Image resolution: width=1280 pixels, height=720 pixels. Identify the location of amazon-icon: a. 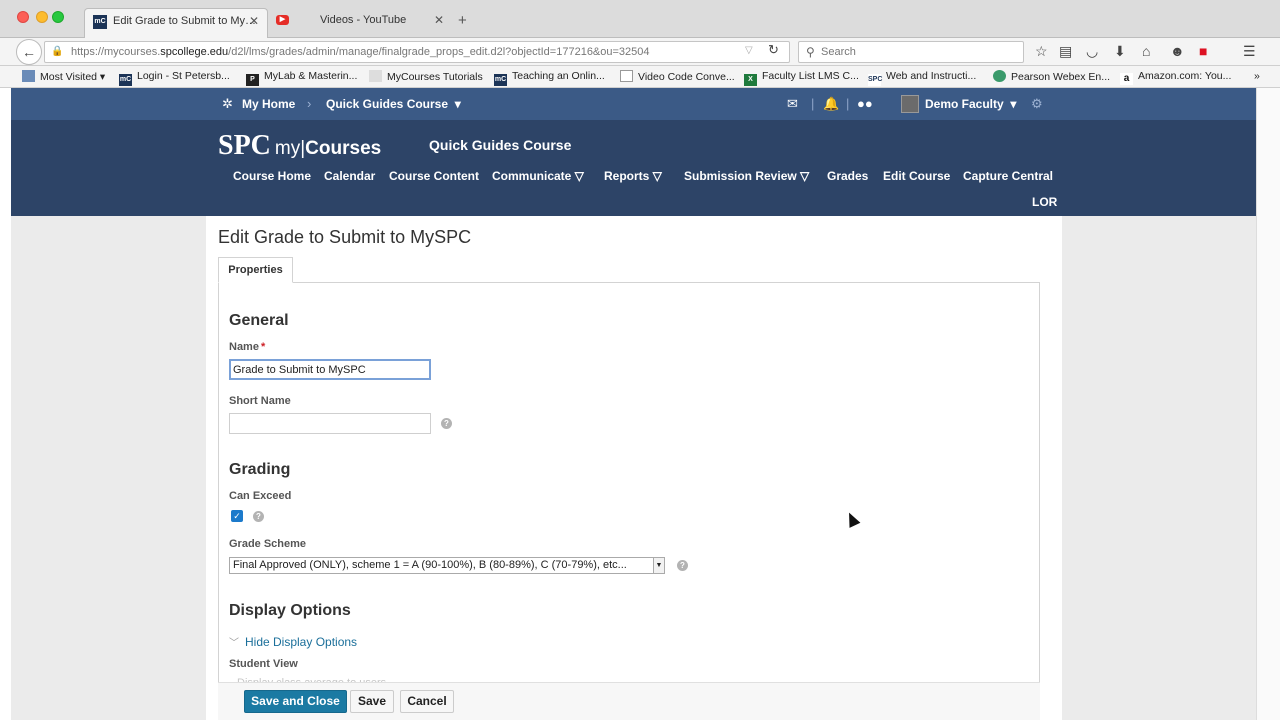
(1126, 79).